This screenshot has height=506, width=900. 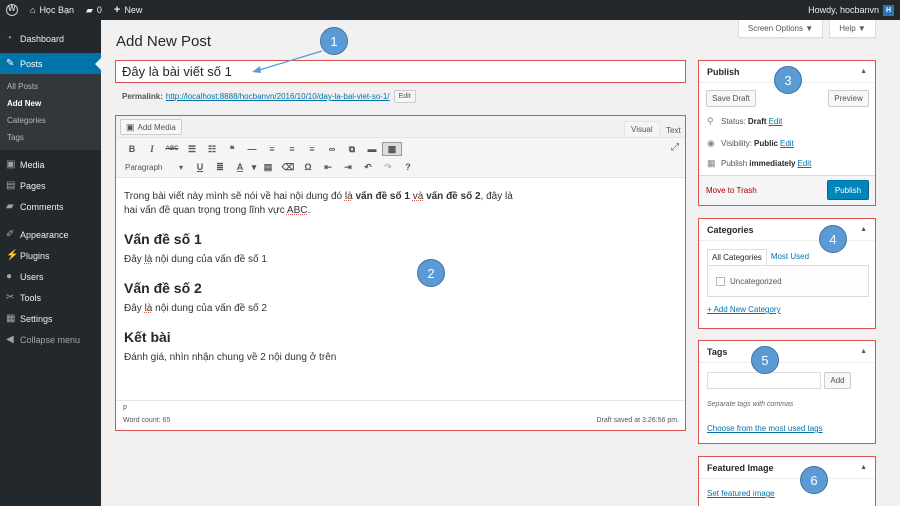 What do you see at coordinates (837, 380) in the screenshot?
I see `add-tag-button: Add` at bounding box center [837, 380].